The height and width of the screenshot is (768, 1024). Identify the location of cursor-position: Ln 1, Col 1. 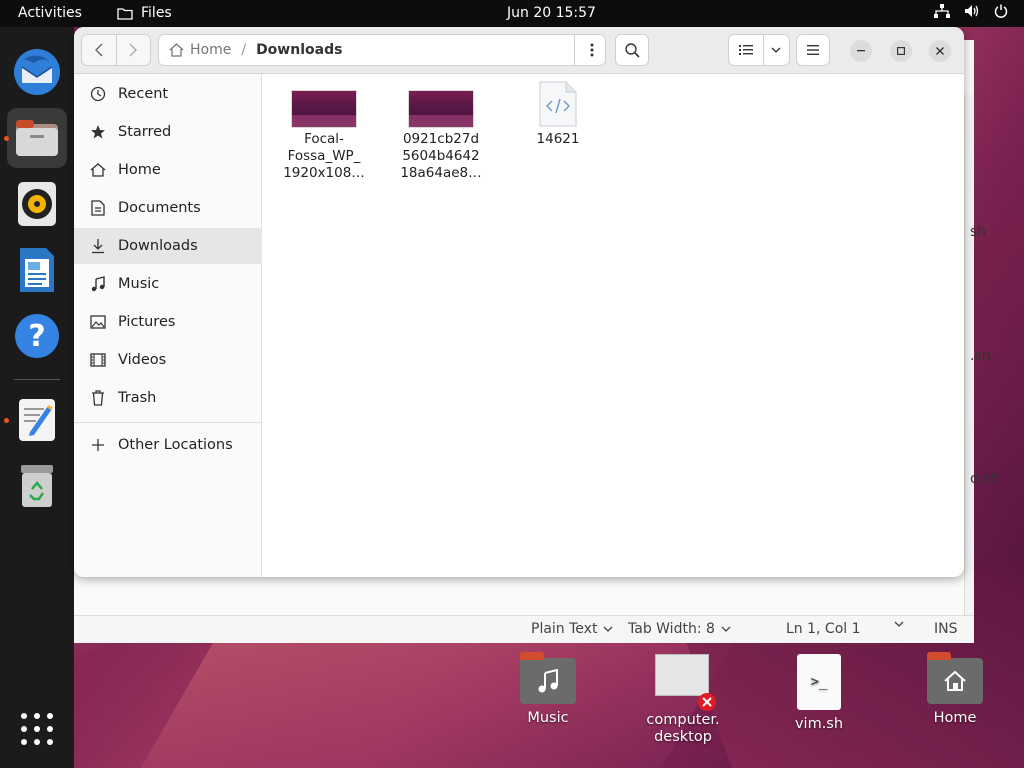
(823, 629).